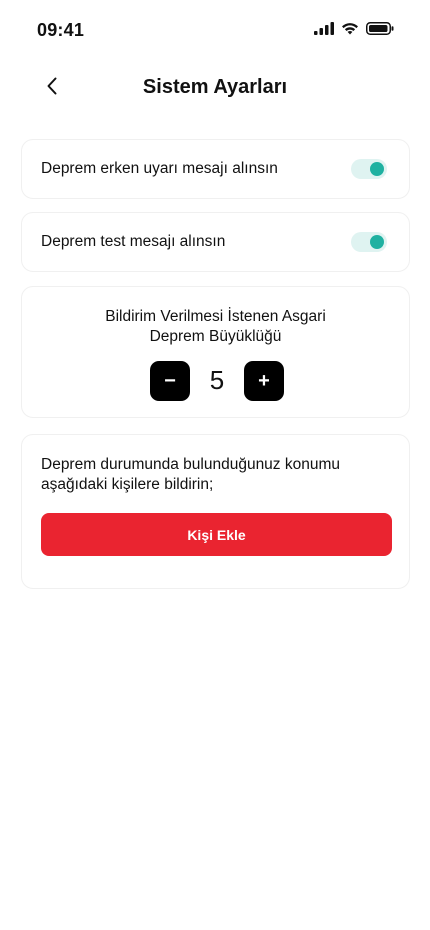 Image resolution: width=430 pixels, height=930 pixels. Describe the element at coordinates (215, 336) in the screenshot. I see `magnitude-title-line2: Deprem Büyüklüğü` at that location.